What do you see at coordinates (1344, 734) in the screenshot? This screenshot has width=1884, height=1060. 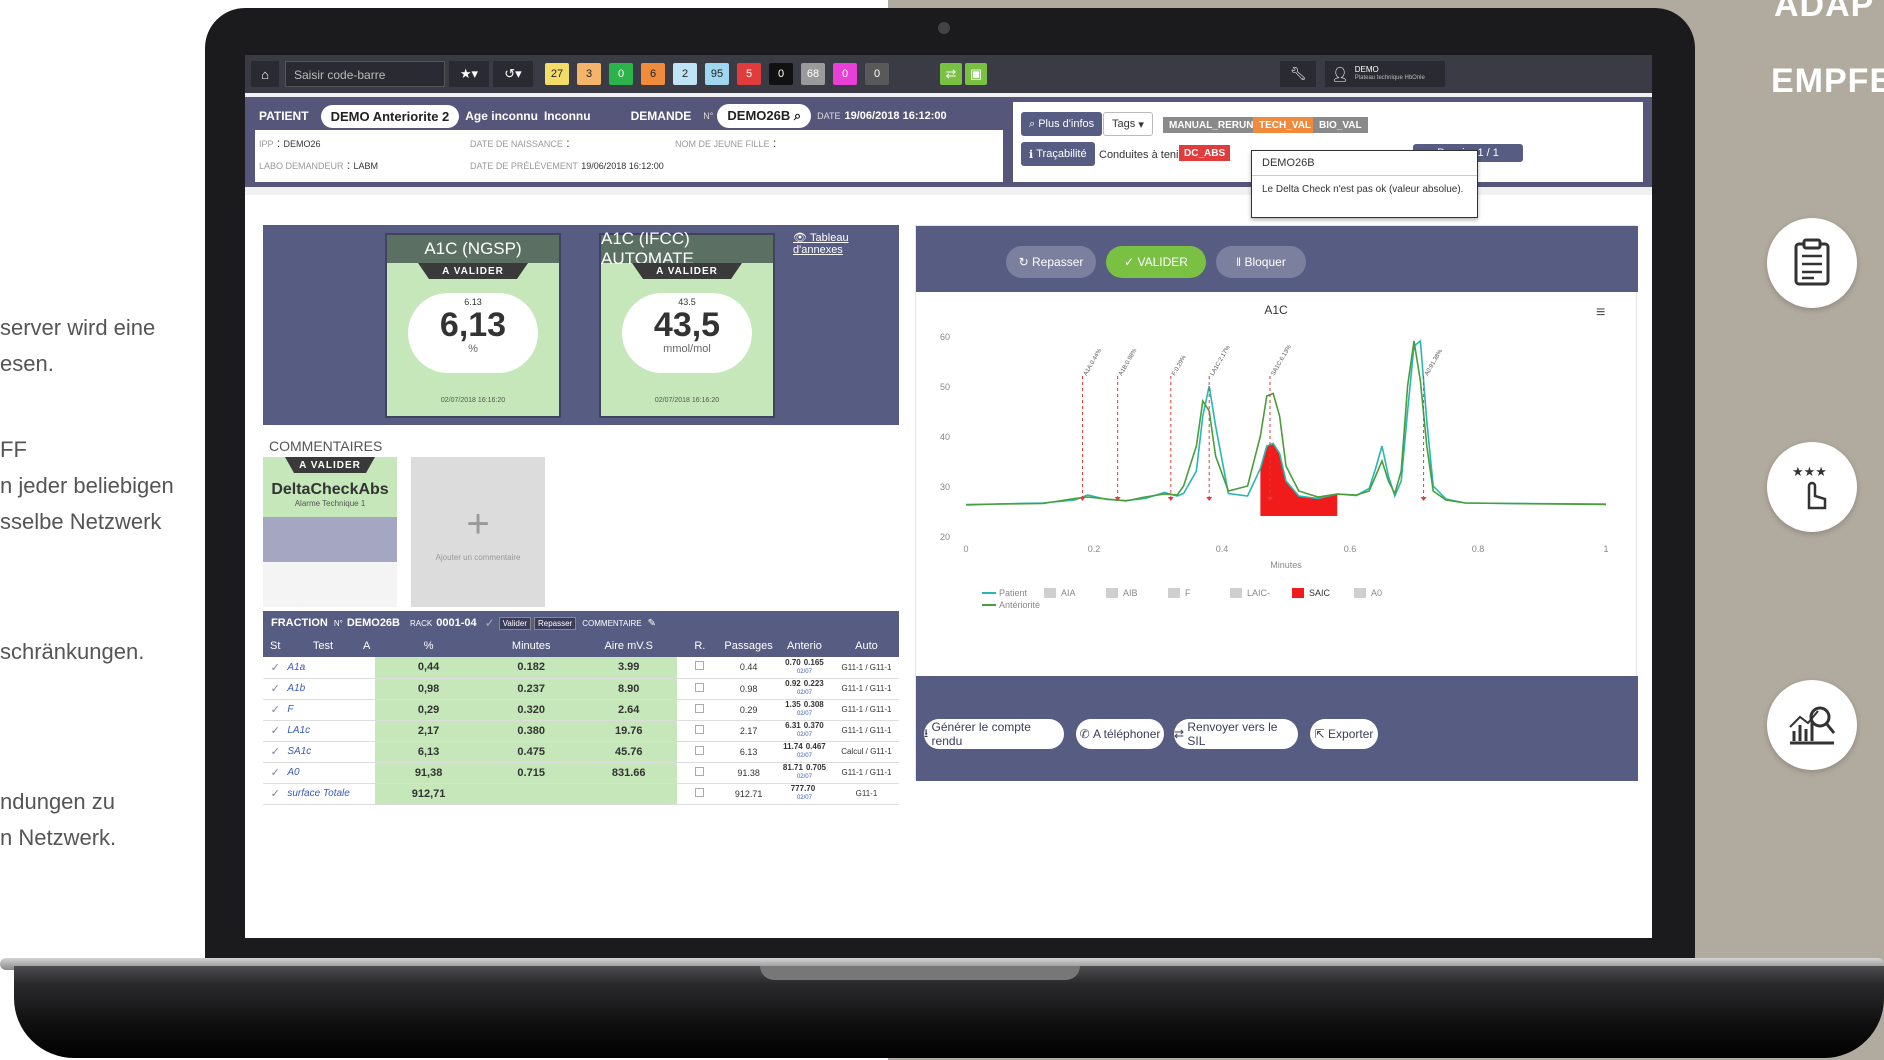 I see `exporter-button: ⇱ Exporter` at bounding box center [1344, 734].